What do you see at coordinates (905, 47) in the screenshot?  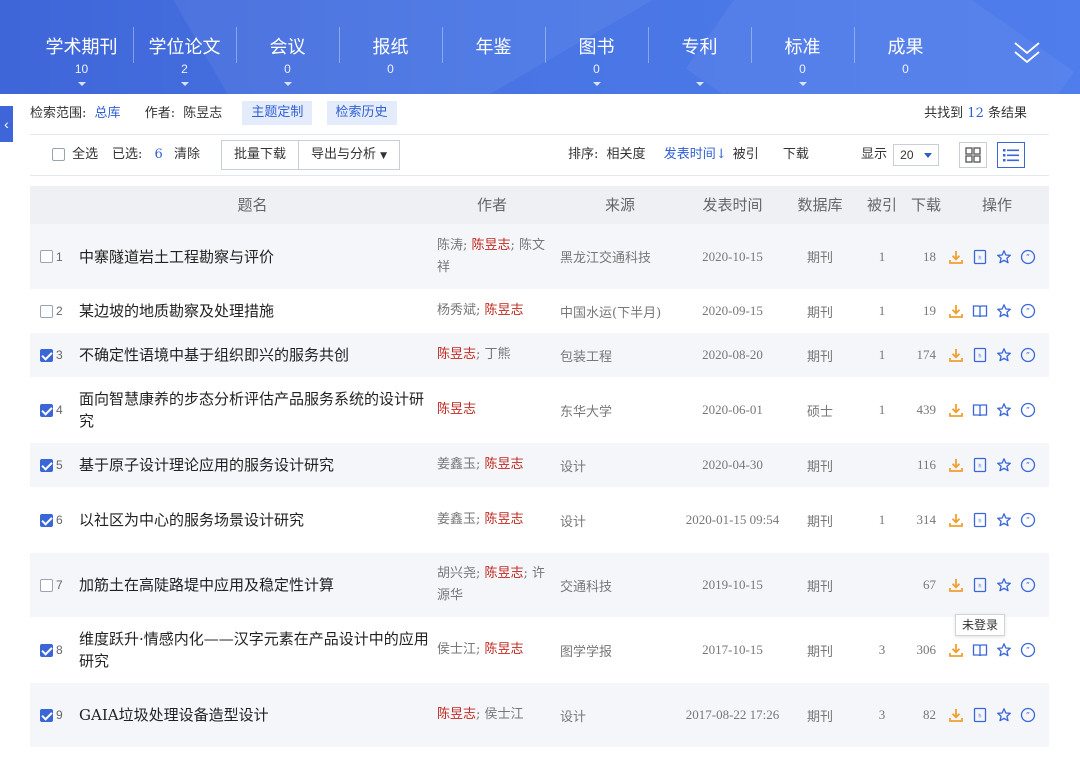 I see `tab-8: 成果 0` at bounding box center [905, 47].